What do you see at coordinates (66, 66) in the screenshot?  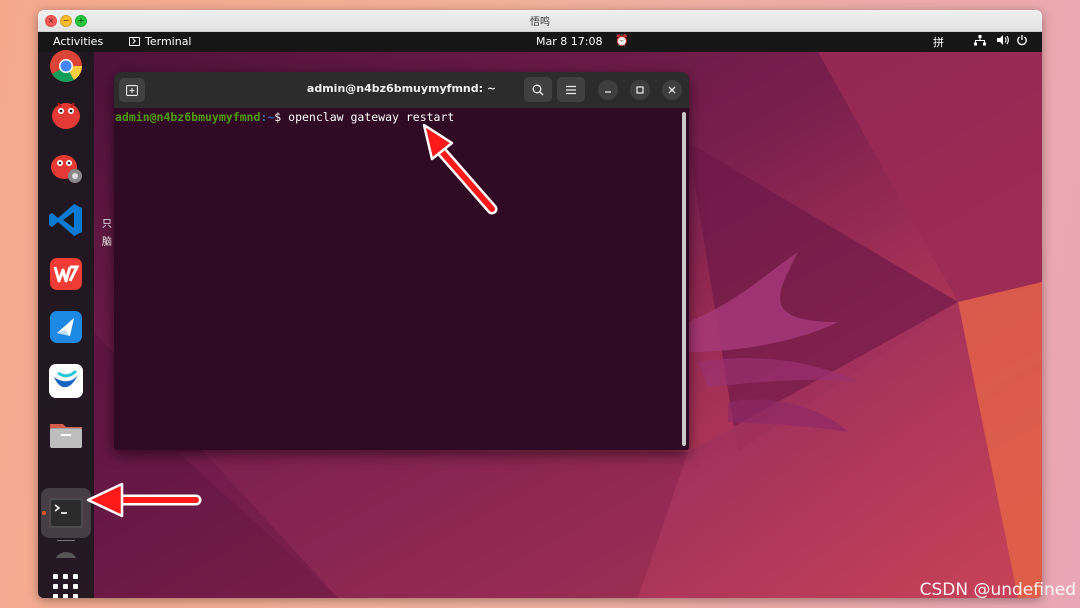 I see `chrome-icon` at bounding box center [66, 66].